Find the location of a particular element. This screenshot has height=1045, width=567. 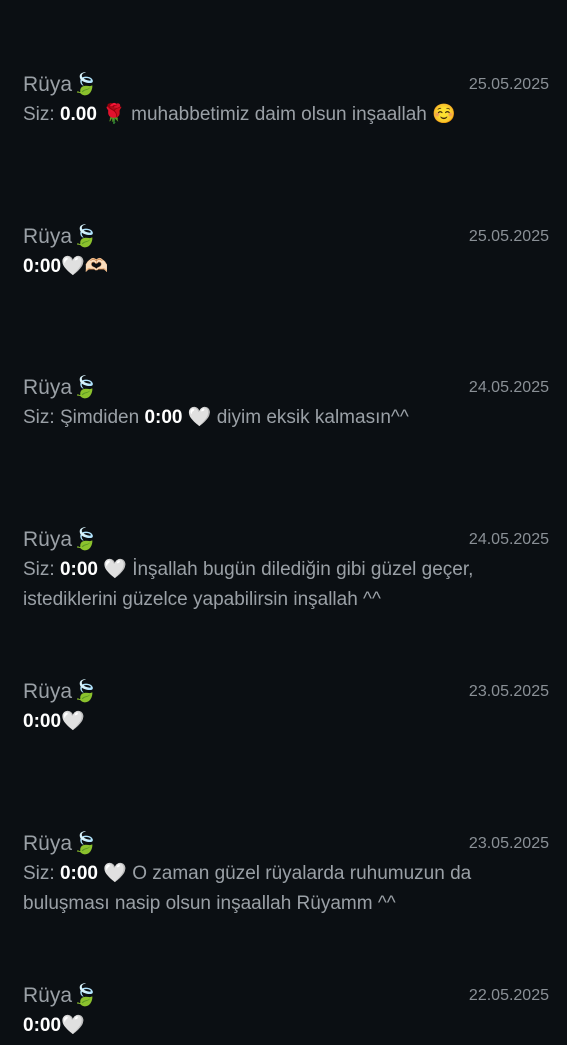

preview-text: 🌹 muhabbetimiz daim olsun inşaallah ☺️ is located at coordinates (276, 114).